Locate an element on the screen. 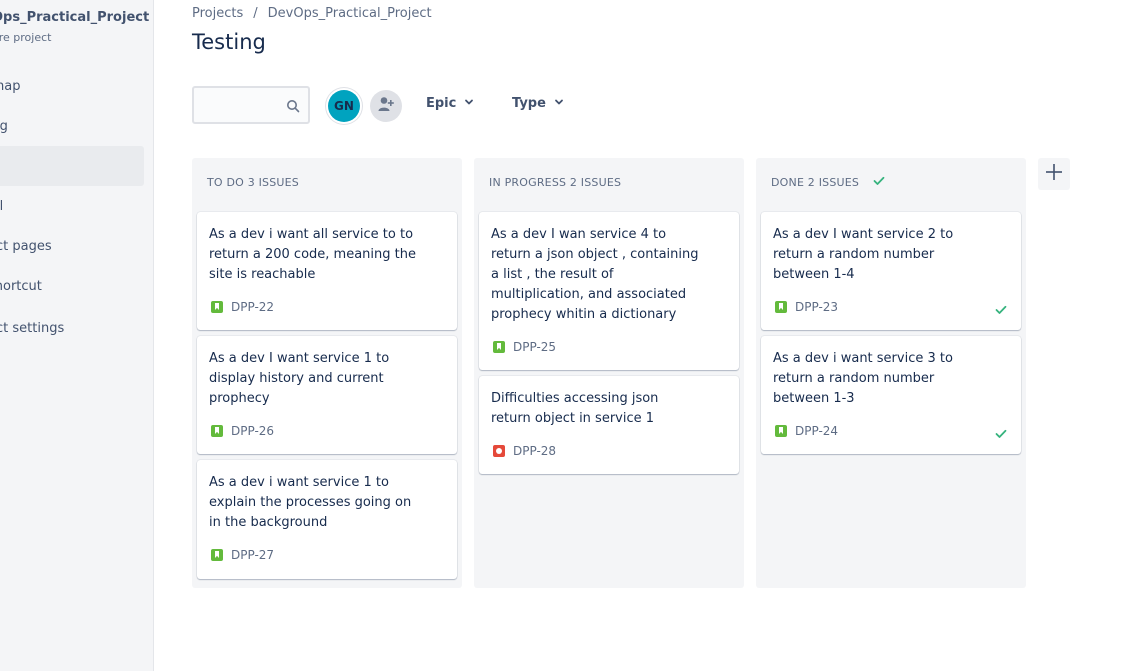 The height and width of the screenshot is (671, 1125). breadcrumb-project-link: DevOps_Practical_Project is located at coordinates (350, 13).